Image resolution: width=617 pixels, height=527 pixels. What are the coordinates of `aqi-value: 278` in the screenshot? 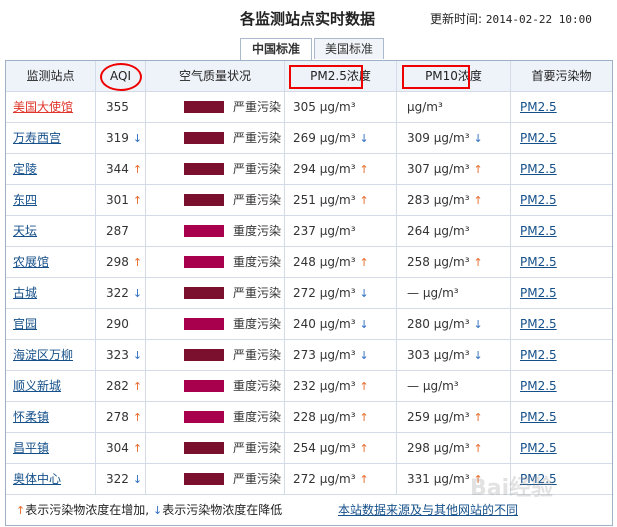 It's located at (117, 417).